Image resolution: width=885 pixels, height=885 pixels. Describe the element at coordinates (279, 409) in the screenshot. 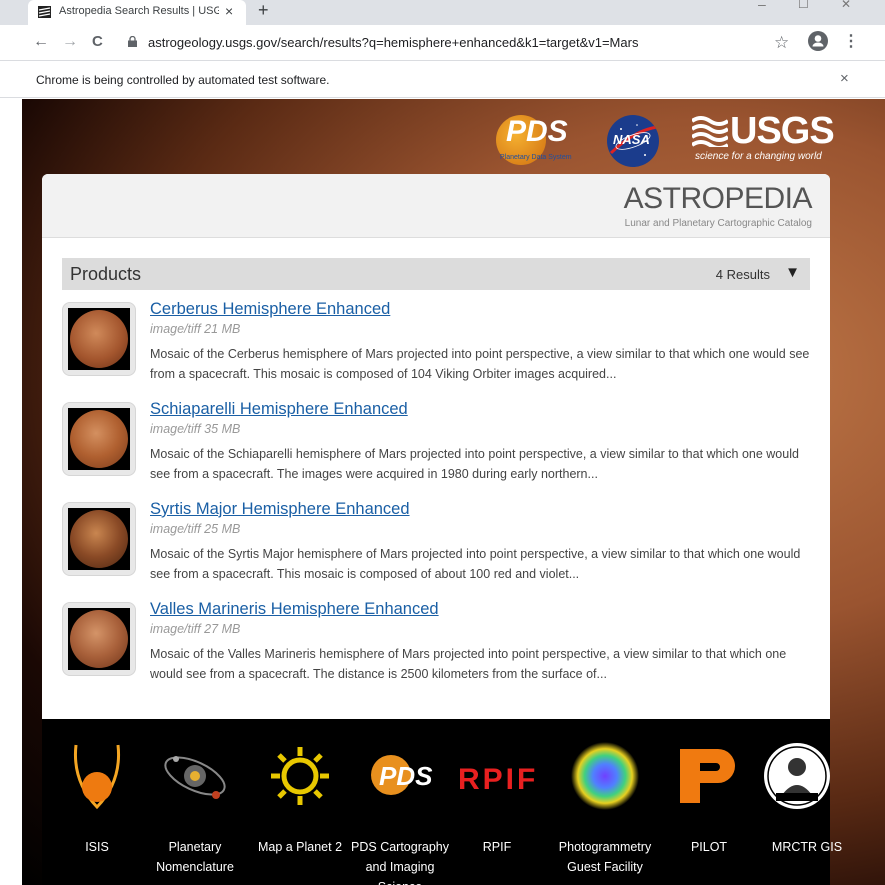

I see `result-title-link: Schiaparelli Hemisphere Enhanced` at that location.